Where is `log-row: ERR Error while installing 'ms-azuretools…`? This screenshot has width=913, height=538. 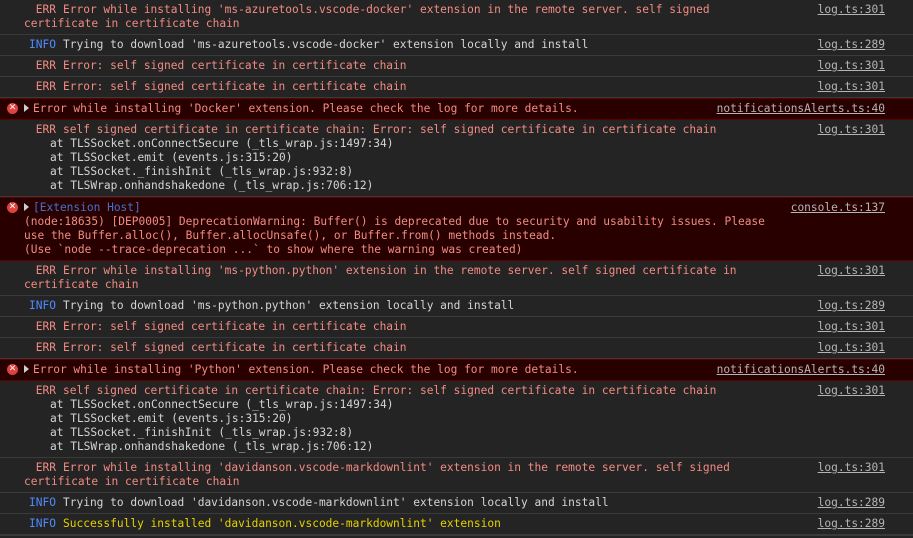
log-row: ERR Error while installing 'ms-azuretools… is located at coordinates (456, 17).